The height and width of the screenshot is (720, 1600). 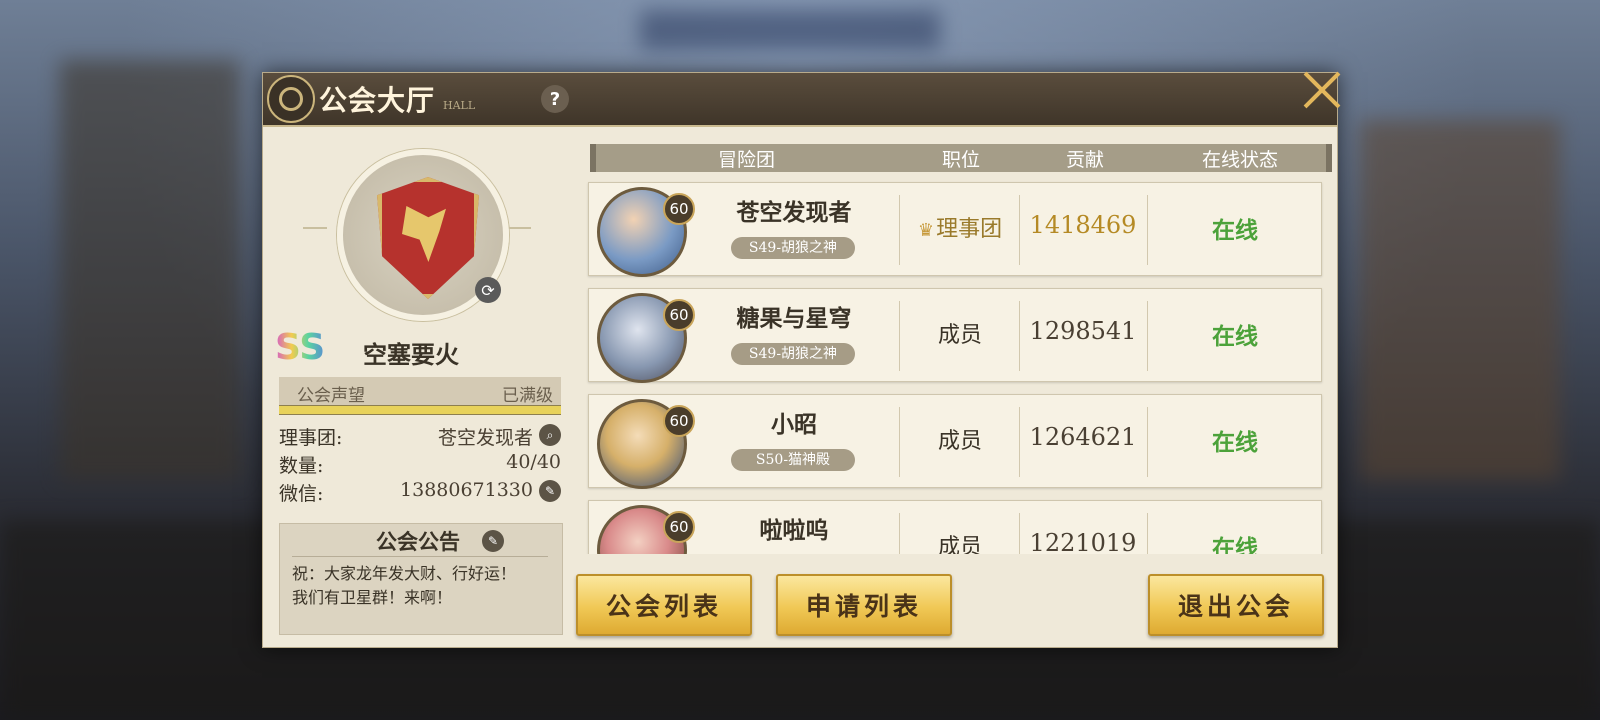 I want to click on refresh-icon: ⟳, so click(x=488, y=290).